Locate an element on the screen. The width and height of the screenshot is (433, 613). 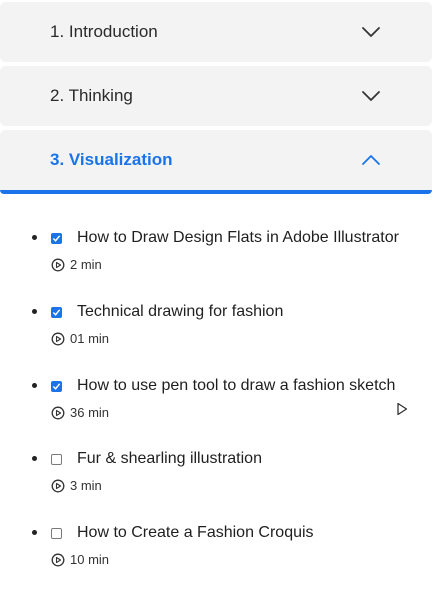
chevron-up-icon is located at coordinates (371, 160).